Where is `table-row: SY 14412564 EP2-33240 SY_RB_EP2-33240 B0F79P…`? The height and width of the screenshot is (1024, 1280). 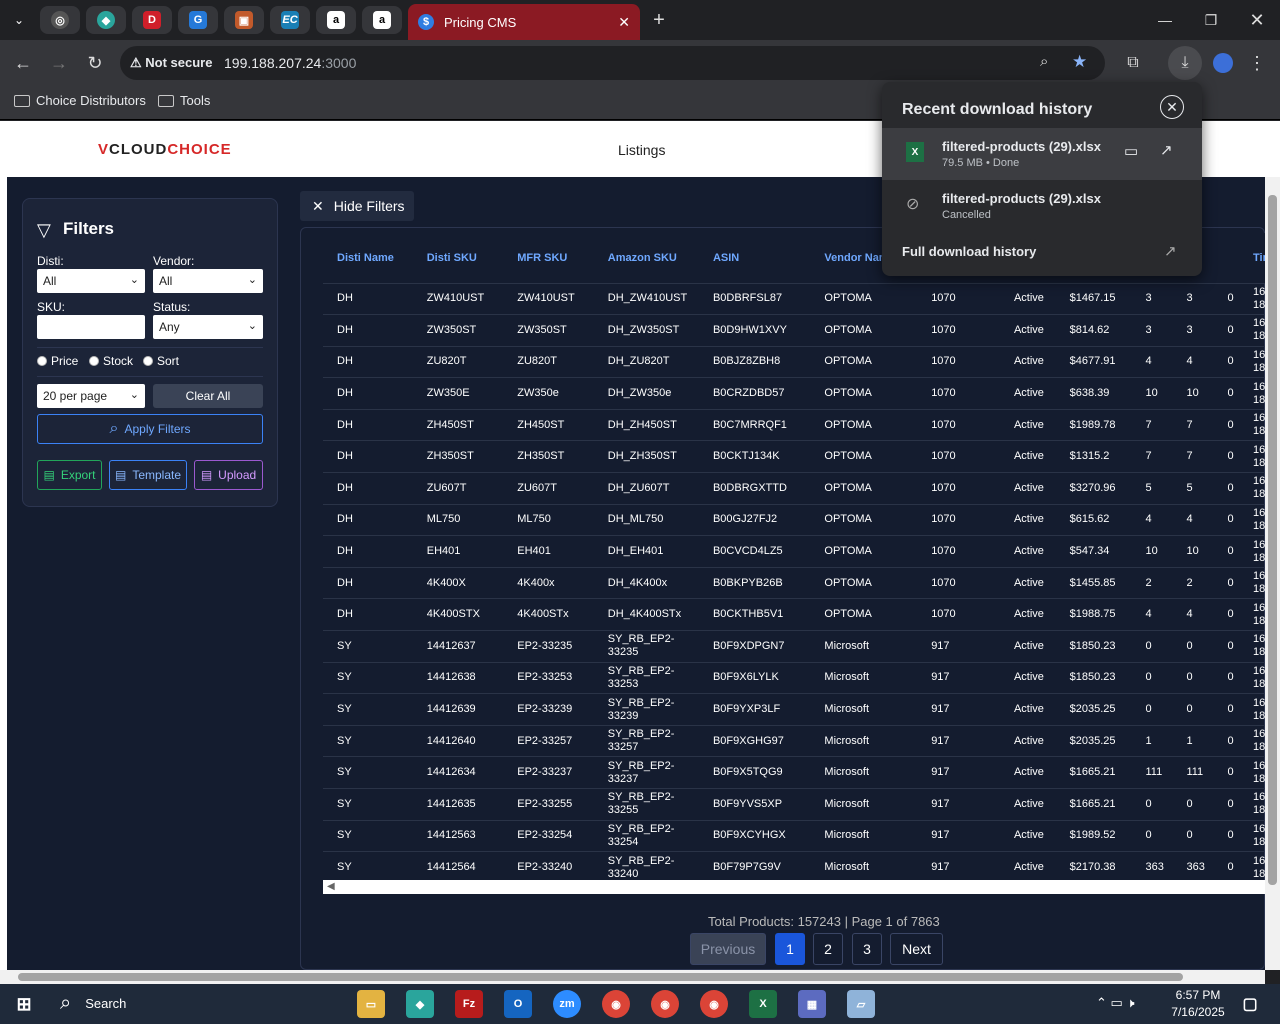 table-row: SY 14412564 EP2-33240 SY_RB_EP2-33240 B0F79P… is located at coordinates (794, 864).